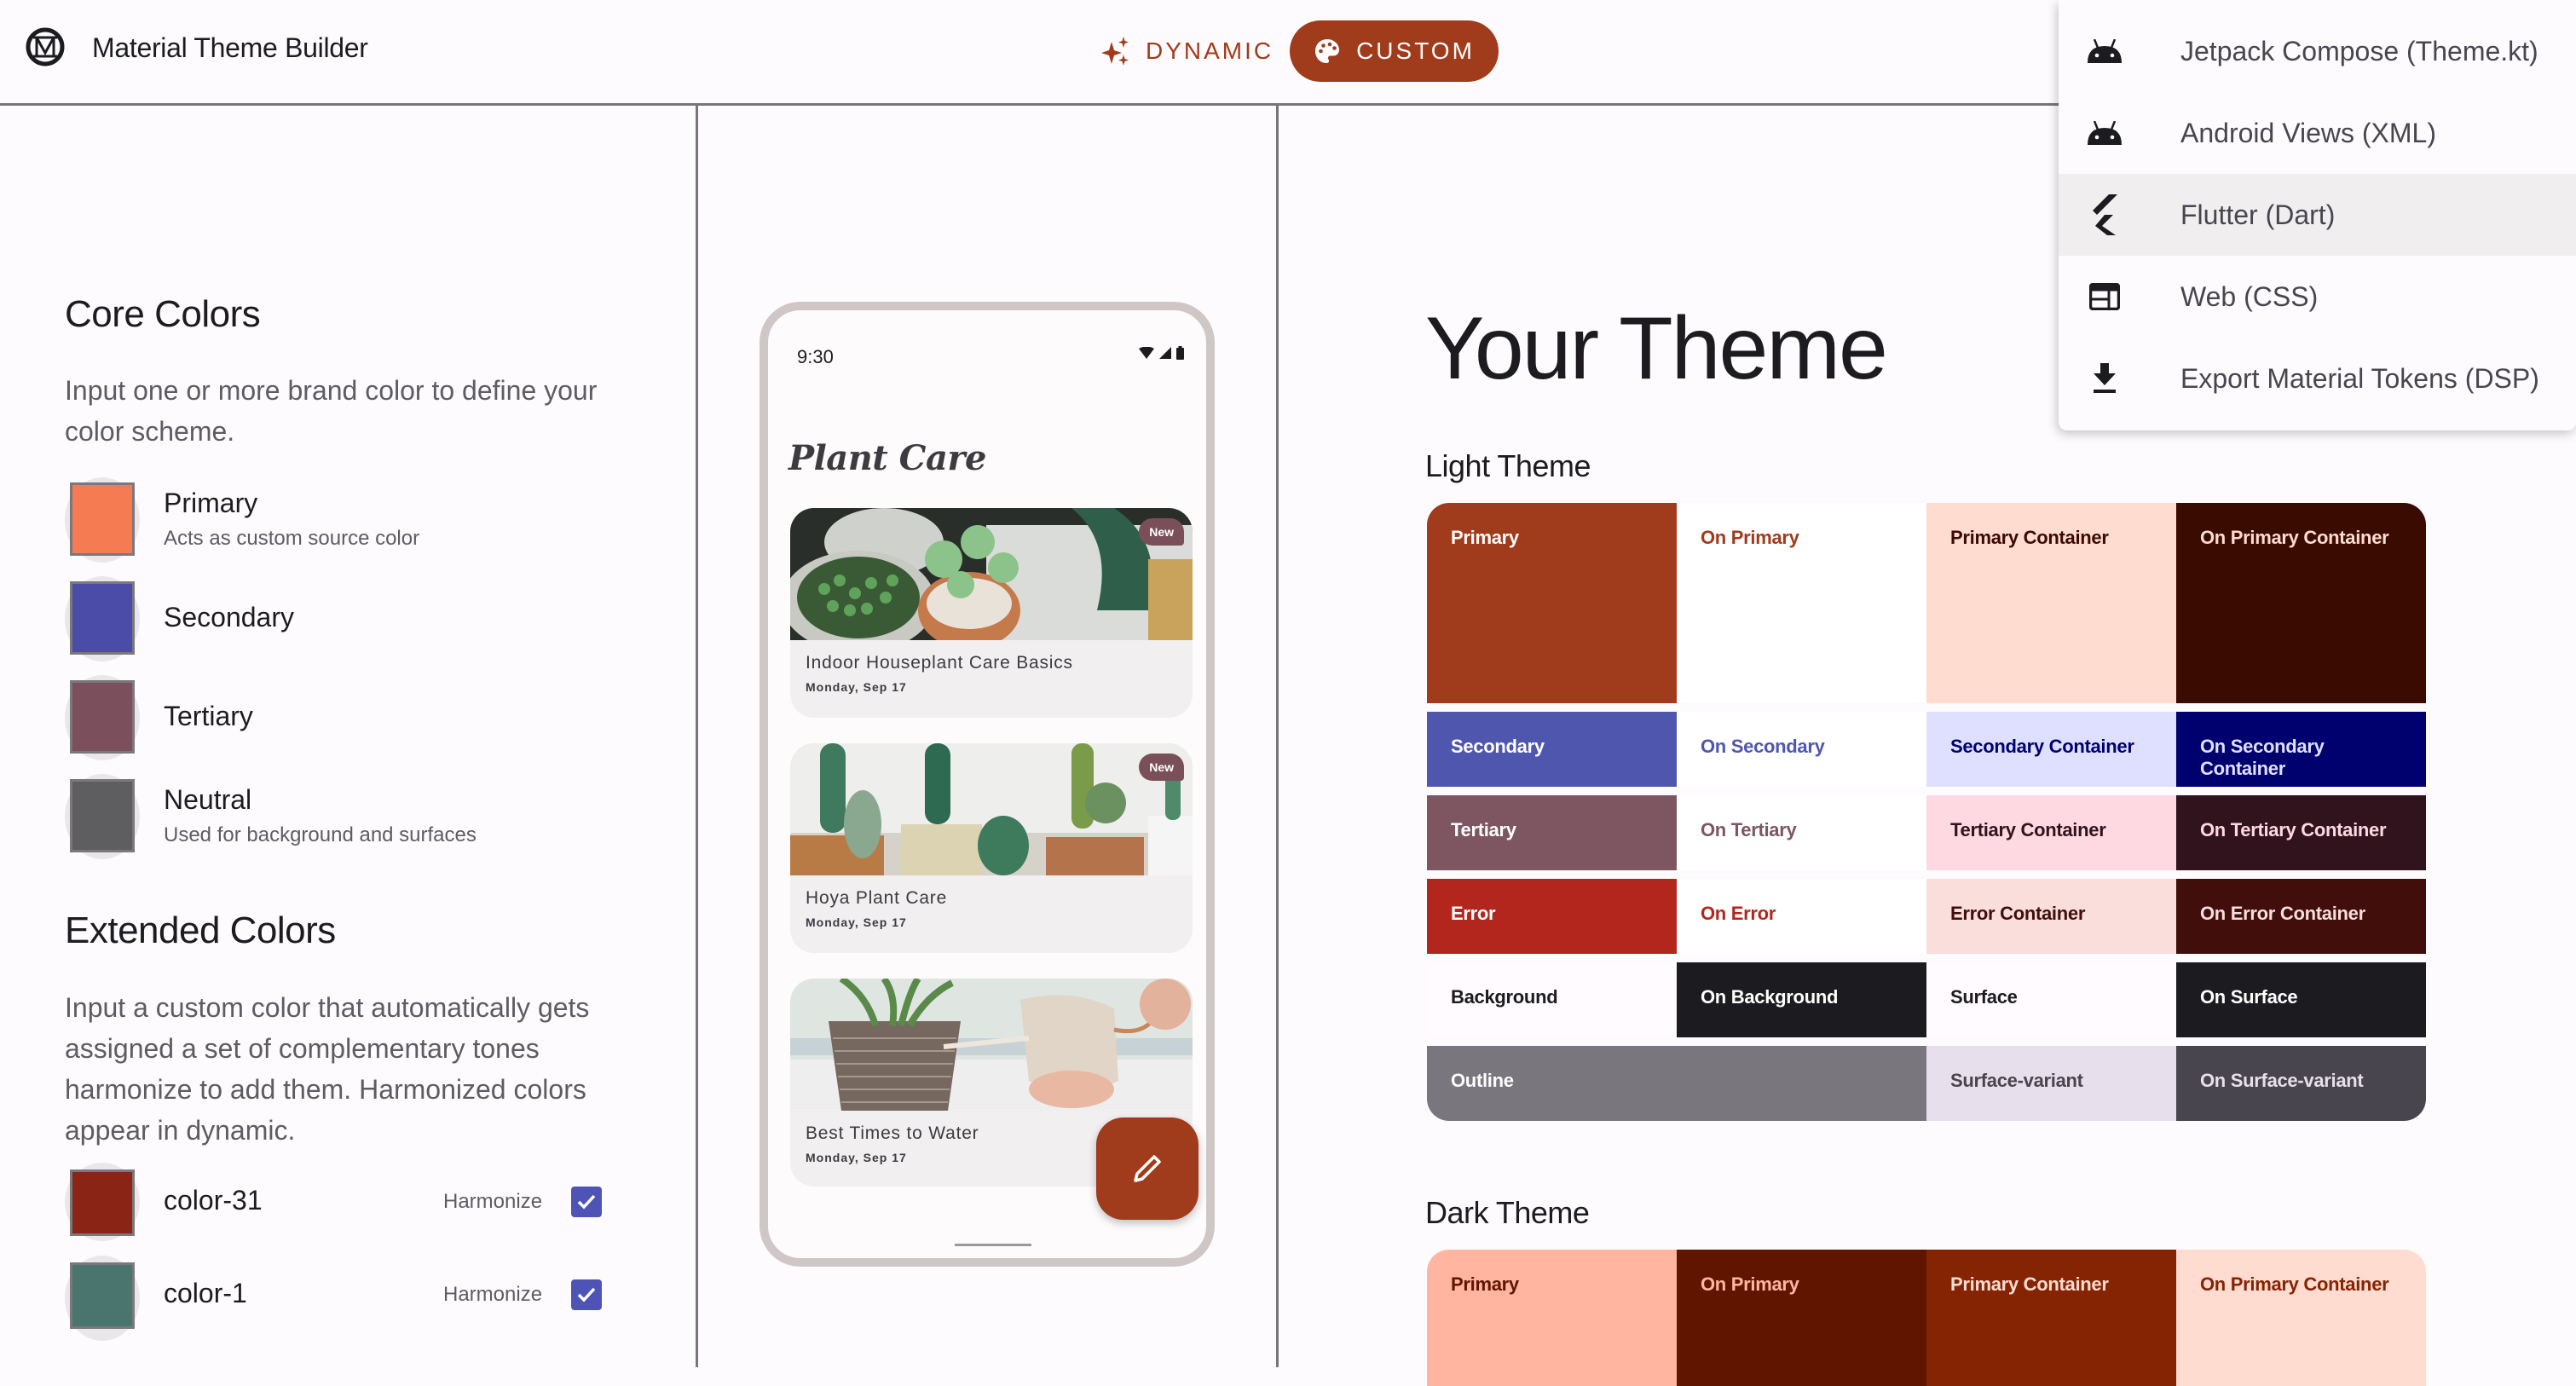 Image resolution: width=2576 pixels, height=1386 pixels. Describe the element at coordinates (1180, 353) in the screenshot. I see `battery-icon` at that location.